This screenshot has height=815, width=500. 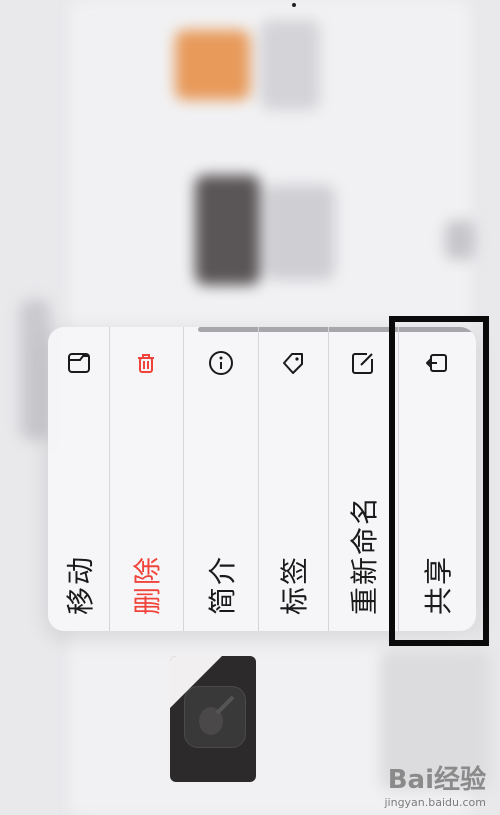 What do you see at coordinates (78, 363) in the screenshot?
I see `folder-icon` at bounding box center [78, 363].